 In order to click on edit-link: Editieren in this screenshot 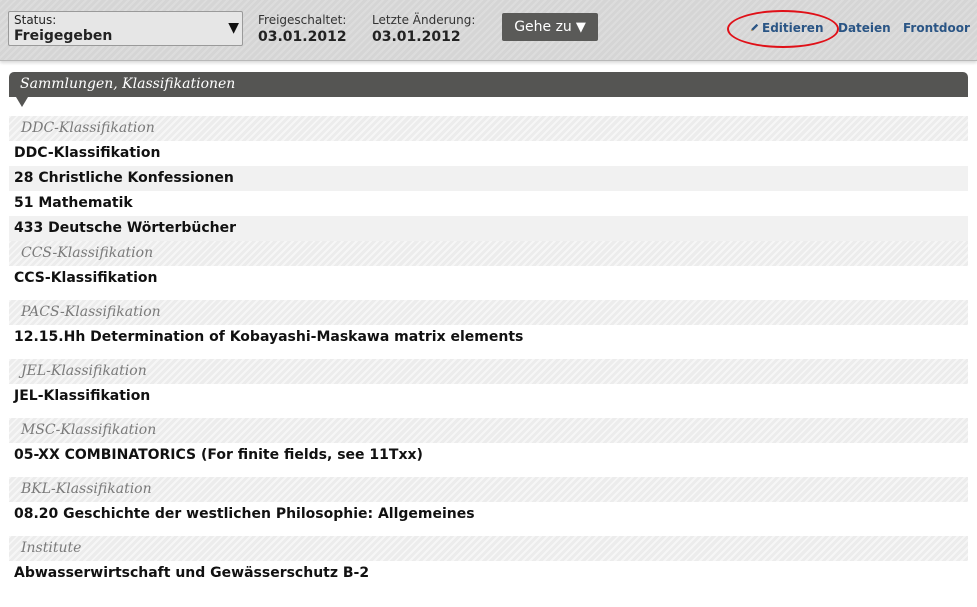, I will do `click(786, 28)`.